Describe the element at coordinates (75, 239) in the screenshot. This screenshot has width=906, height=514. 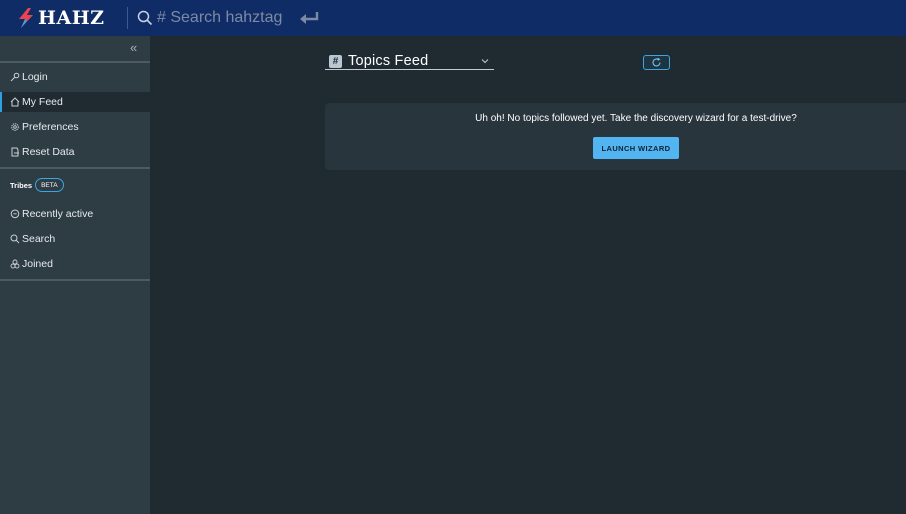
I see `sidebar-item-search: Search` at that location.